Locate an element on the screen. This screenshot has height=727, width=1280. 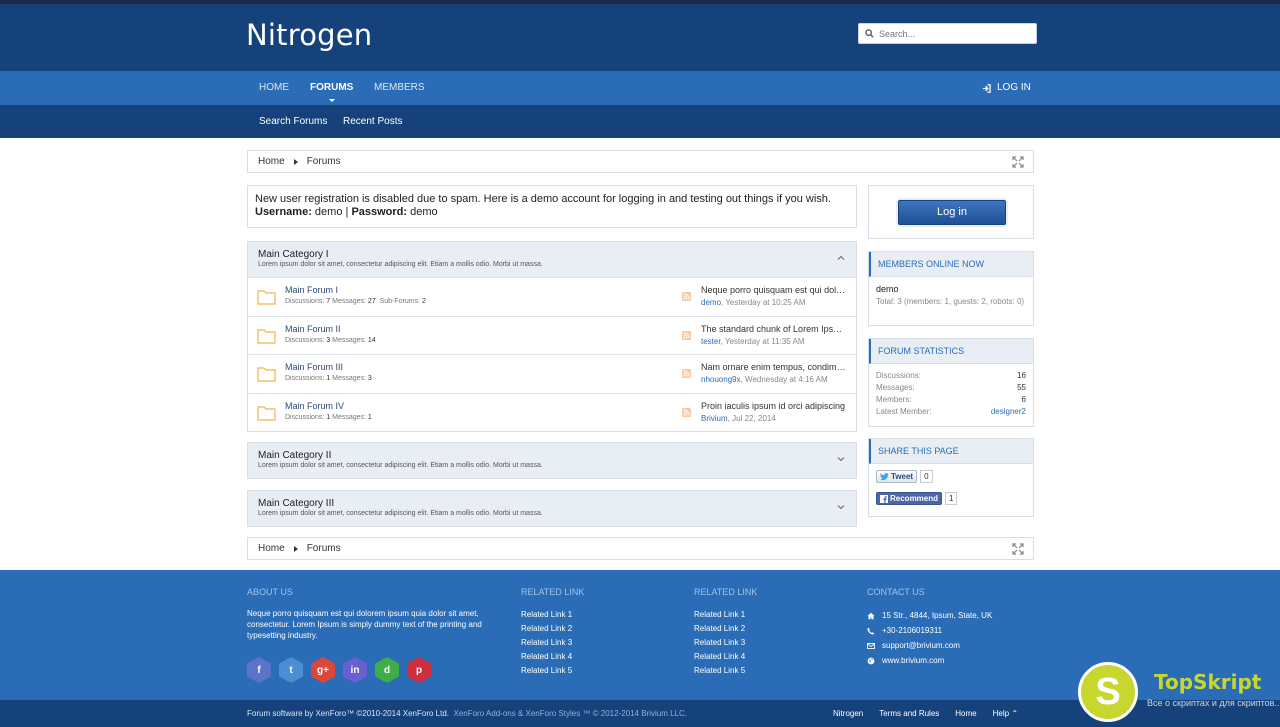
contact-phone: +30-2106019311 is located at coordinates (929, 630).